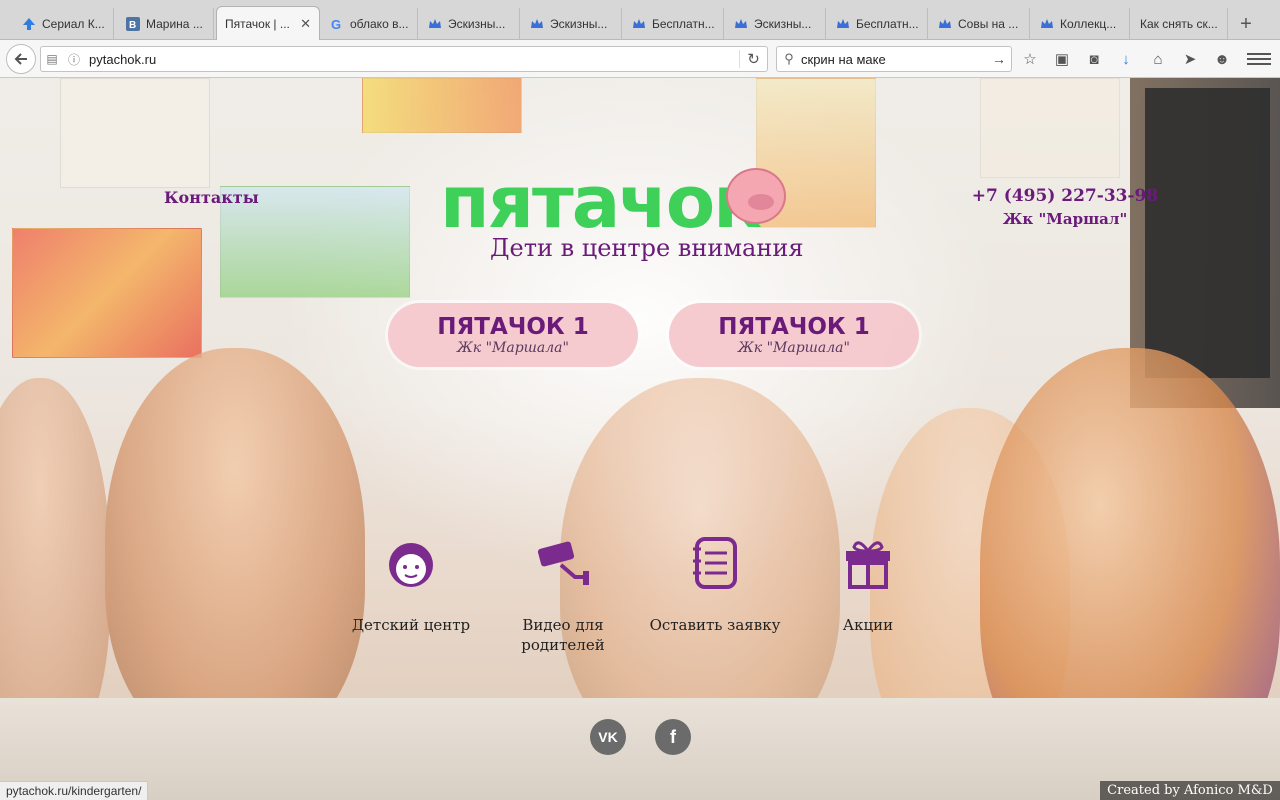  I want to click on child-face-icon, so click(411, 563).